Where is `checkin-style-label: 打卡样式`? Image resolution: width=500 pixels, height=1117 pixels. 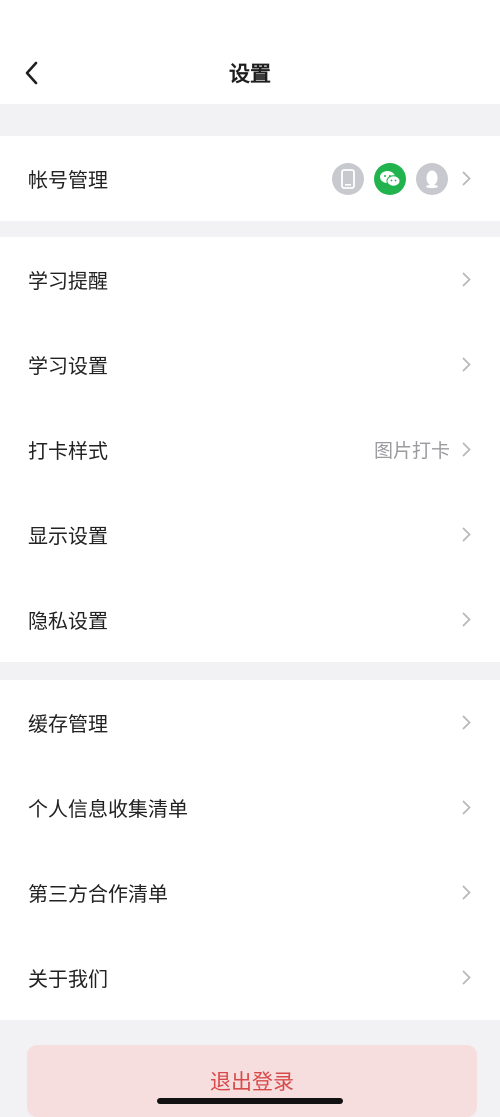 checkin-style-label: 打卡样式 is located at coordinates (68, 451).